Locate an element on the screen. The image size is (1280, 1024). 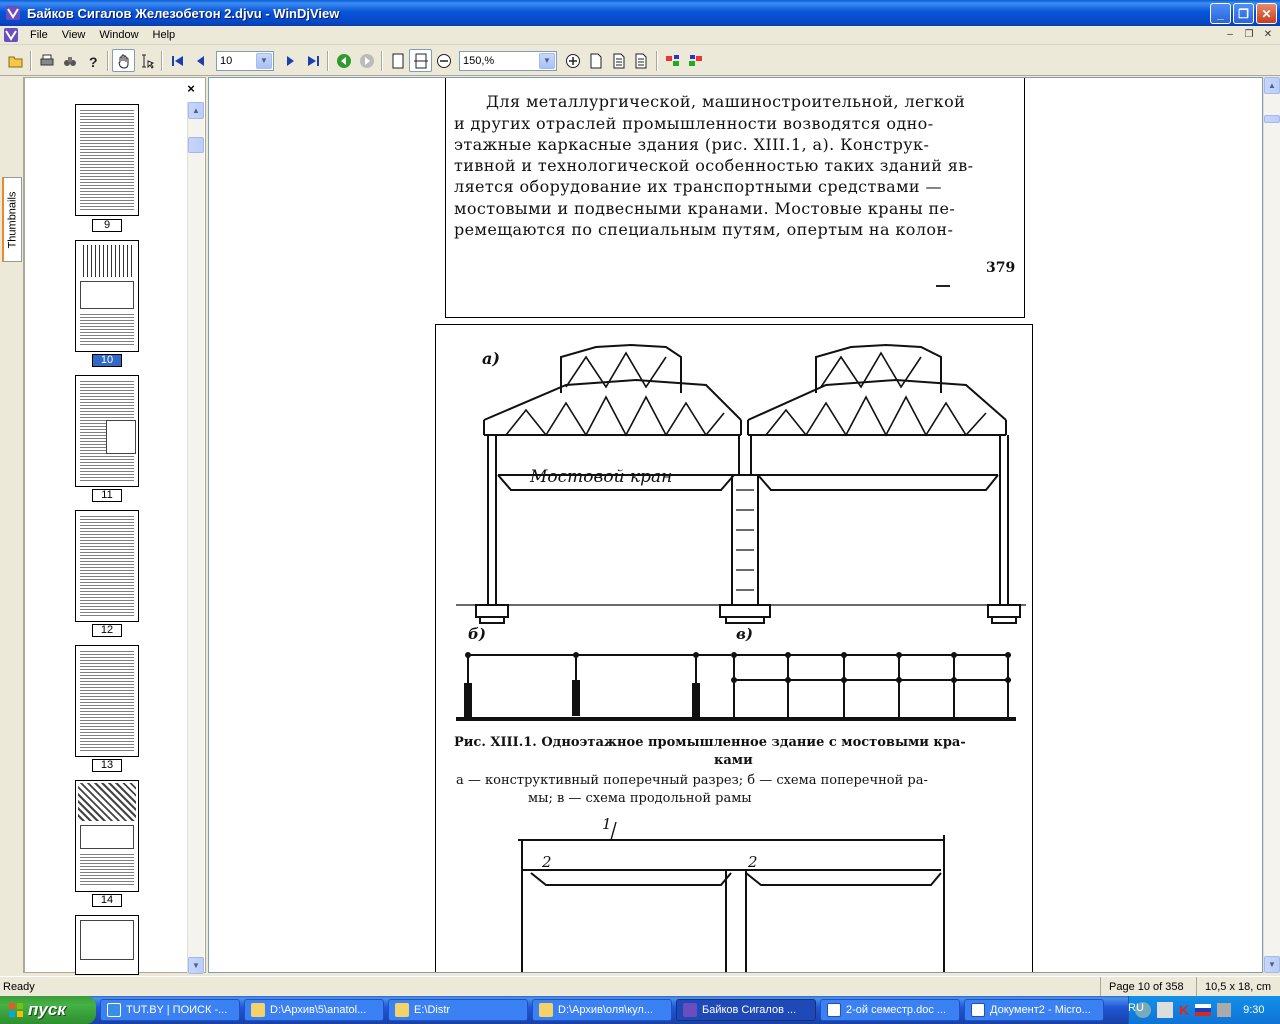
document-scrollbar: ▲ ▼ is located at coordinates (1271, 525).